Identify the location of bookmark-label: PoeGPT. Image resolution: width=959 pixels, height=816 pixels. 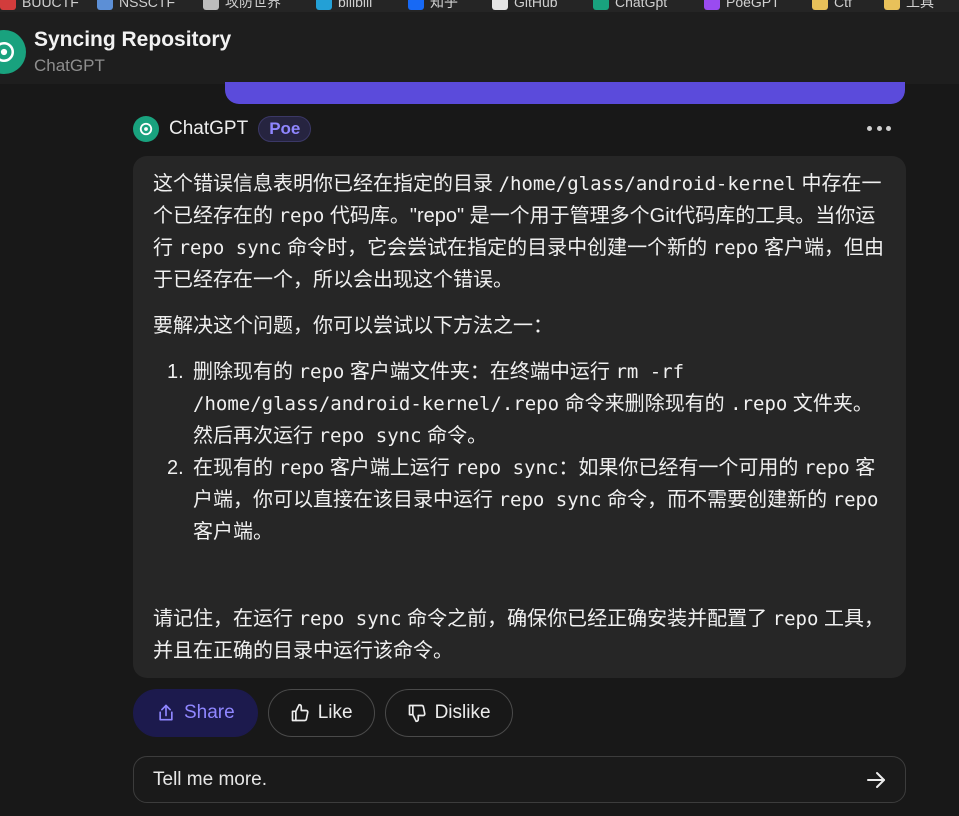
(753, 5).